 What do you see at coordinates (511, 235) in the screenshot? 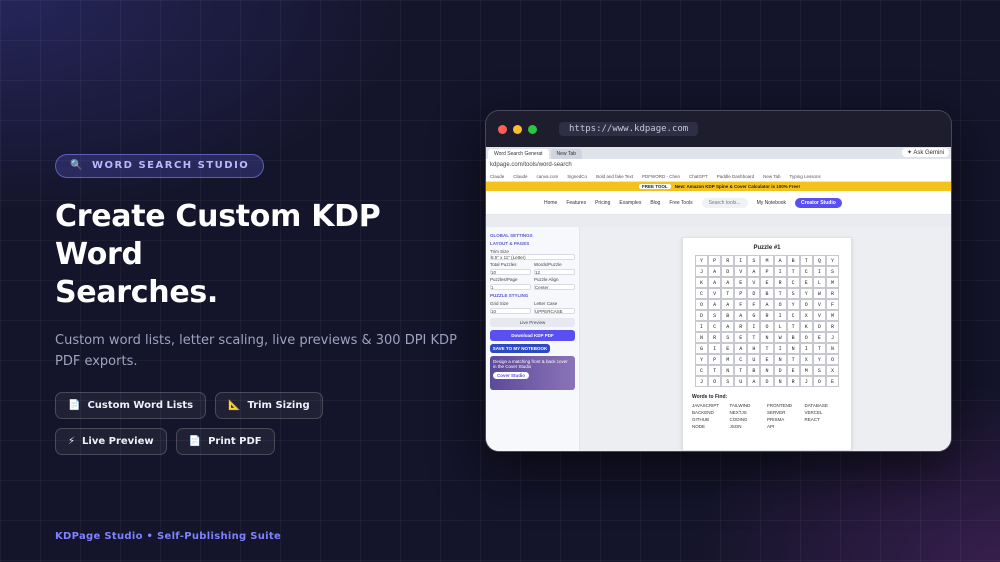
I see `sidebar-header: GLOBAL SETTINGS` at bounding box center [511, 235].